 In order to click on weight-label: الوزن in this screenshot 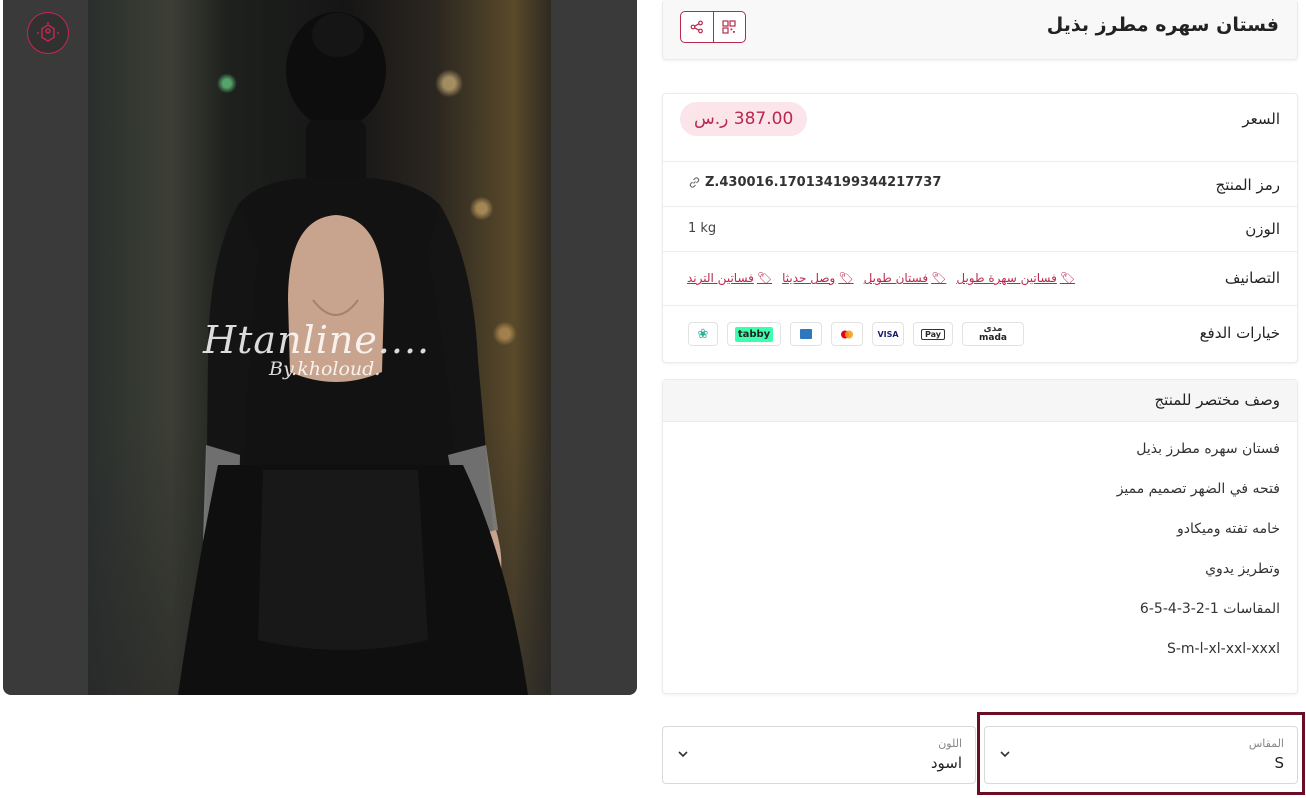, I will do `click(1262, 229)`.